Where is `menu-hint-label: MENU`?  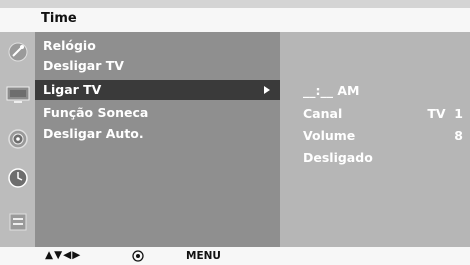 menu-hint-label: MENU is located at coordinates (203, 256).